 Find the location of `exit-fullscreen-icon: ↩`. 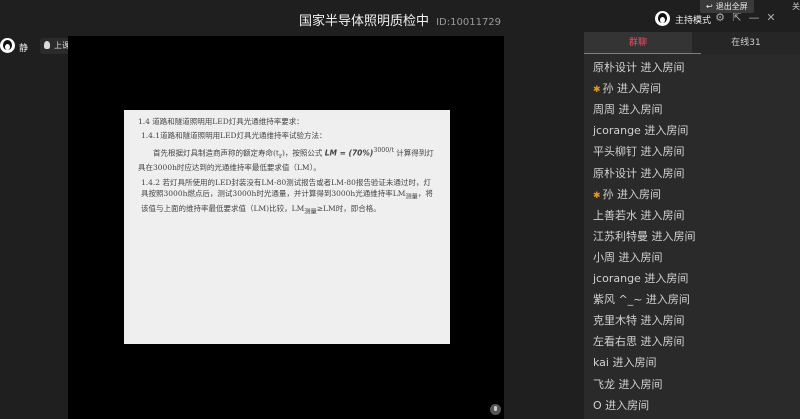

exit-fullscreen-icon: ↩ is located at coordinates (709, 6).